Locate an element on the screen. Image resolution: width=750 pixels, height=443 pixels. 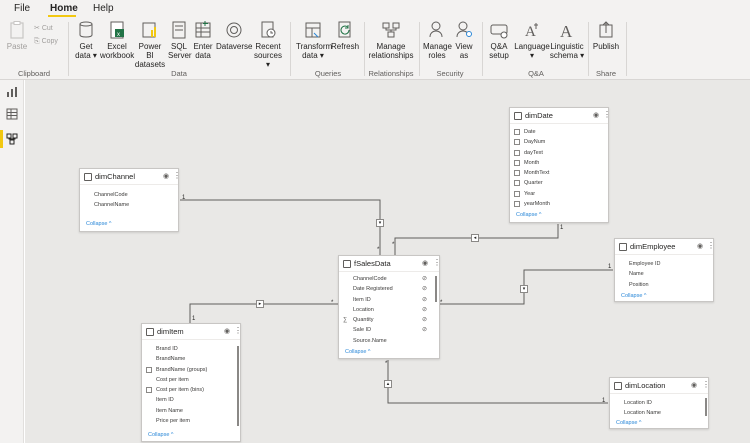
field-list: Employee ID Name Position is located at coordinates (664, 272).